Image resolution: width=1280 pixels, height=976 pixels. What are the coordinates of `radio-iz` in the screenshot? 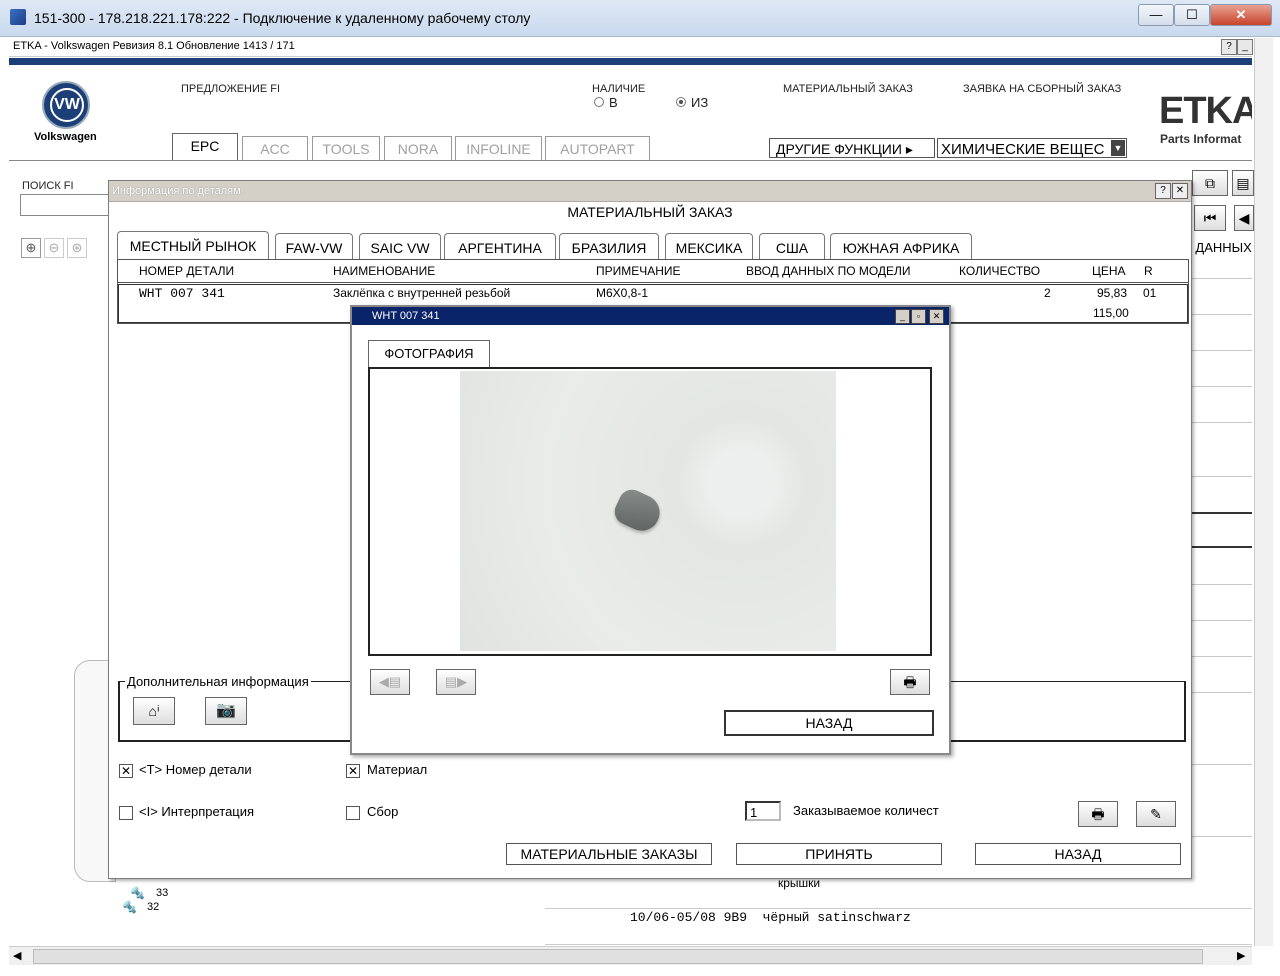 It's located at (681, 102).